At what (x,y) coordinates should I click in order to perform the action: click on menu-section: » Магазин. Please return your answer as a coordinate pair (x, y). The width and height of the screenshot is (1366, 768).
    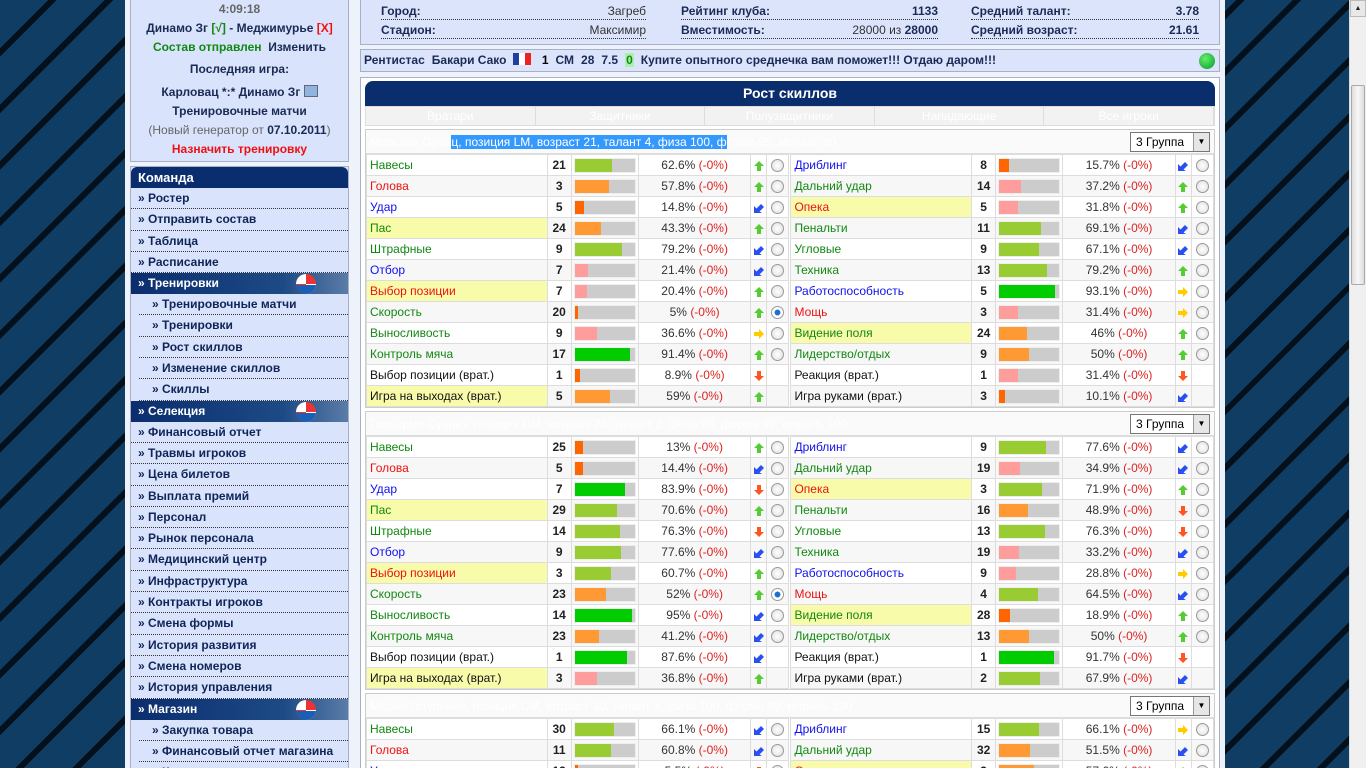
    Looking at the image, I should click on (239, 709).